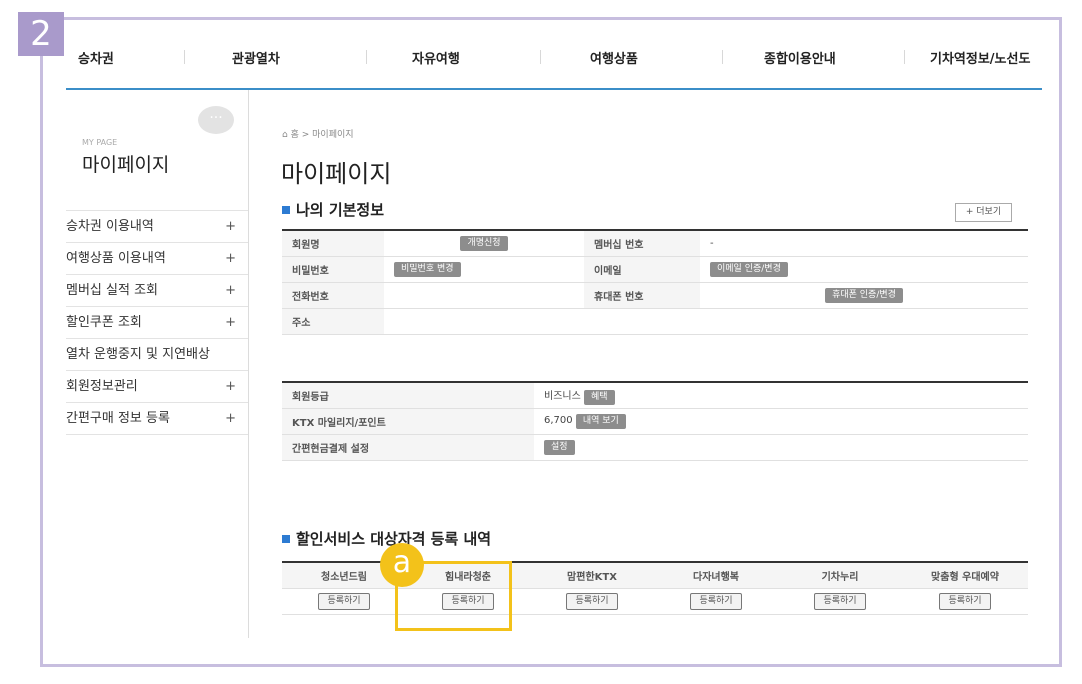 The width and height of the screenshot is (1082, 684). Describe the element at coordinates (333, 209) in the screenshot. I see `section-title-basic-info: 나의 기본정보` at that location.